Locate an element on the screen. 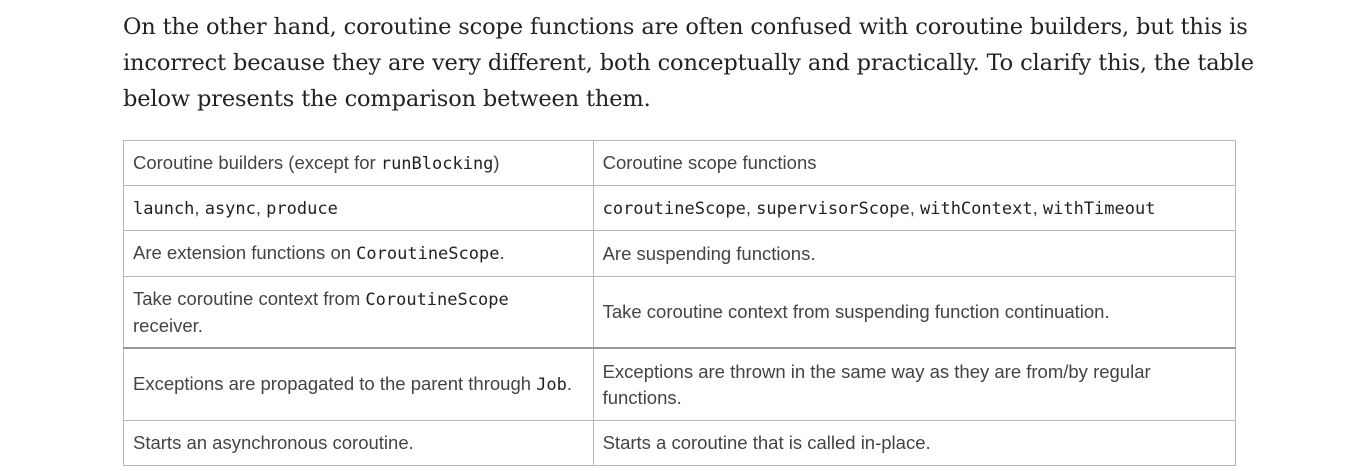 Image resolution: width=1370 pixels, height=471 pixels. run-blocking-code: runBlocking is located at coordinates (437, 163).